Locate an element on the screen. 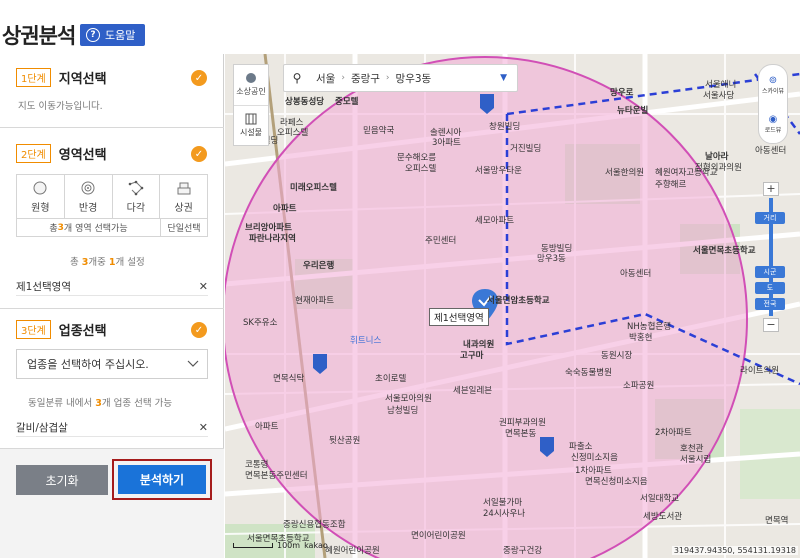 This screenshot has height=558, width=800. single-select-button: 단일선택 is located at coordinates (184, 227).